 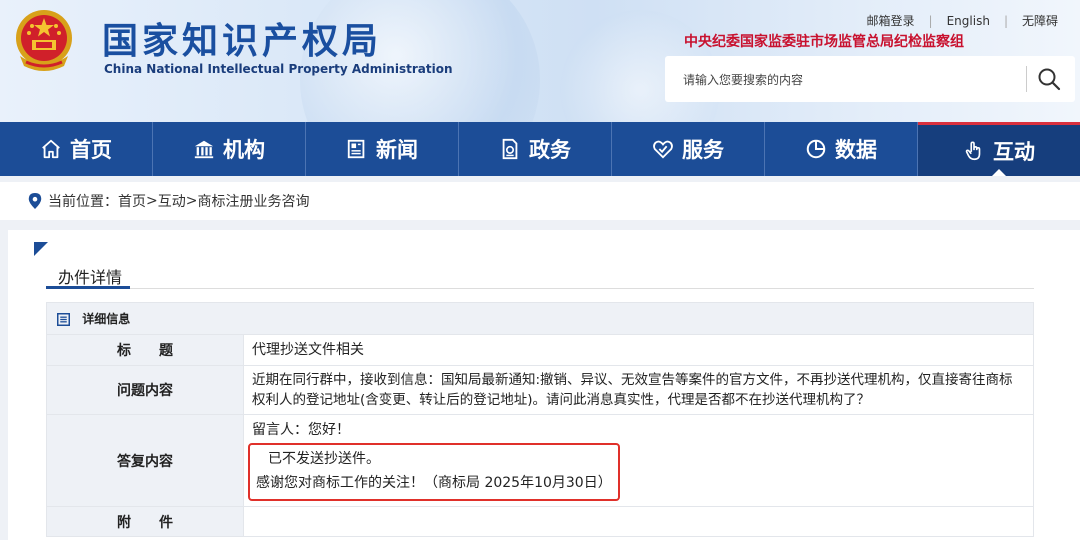 I want to click on nav-item-service: 服务, so click(x=688, y=149).